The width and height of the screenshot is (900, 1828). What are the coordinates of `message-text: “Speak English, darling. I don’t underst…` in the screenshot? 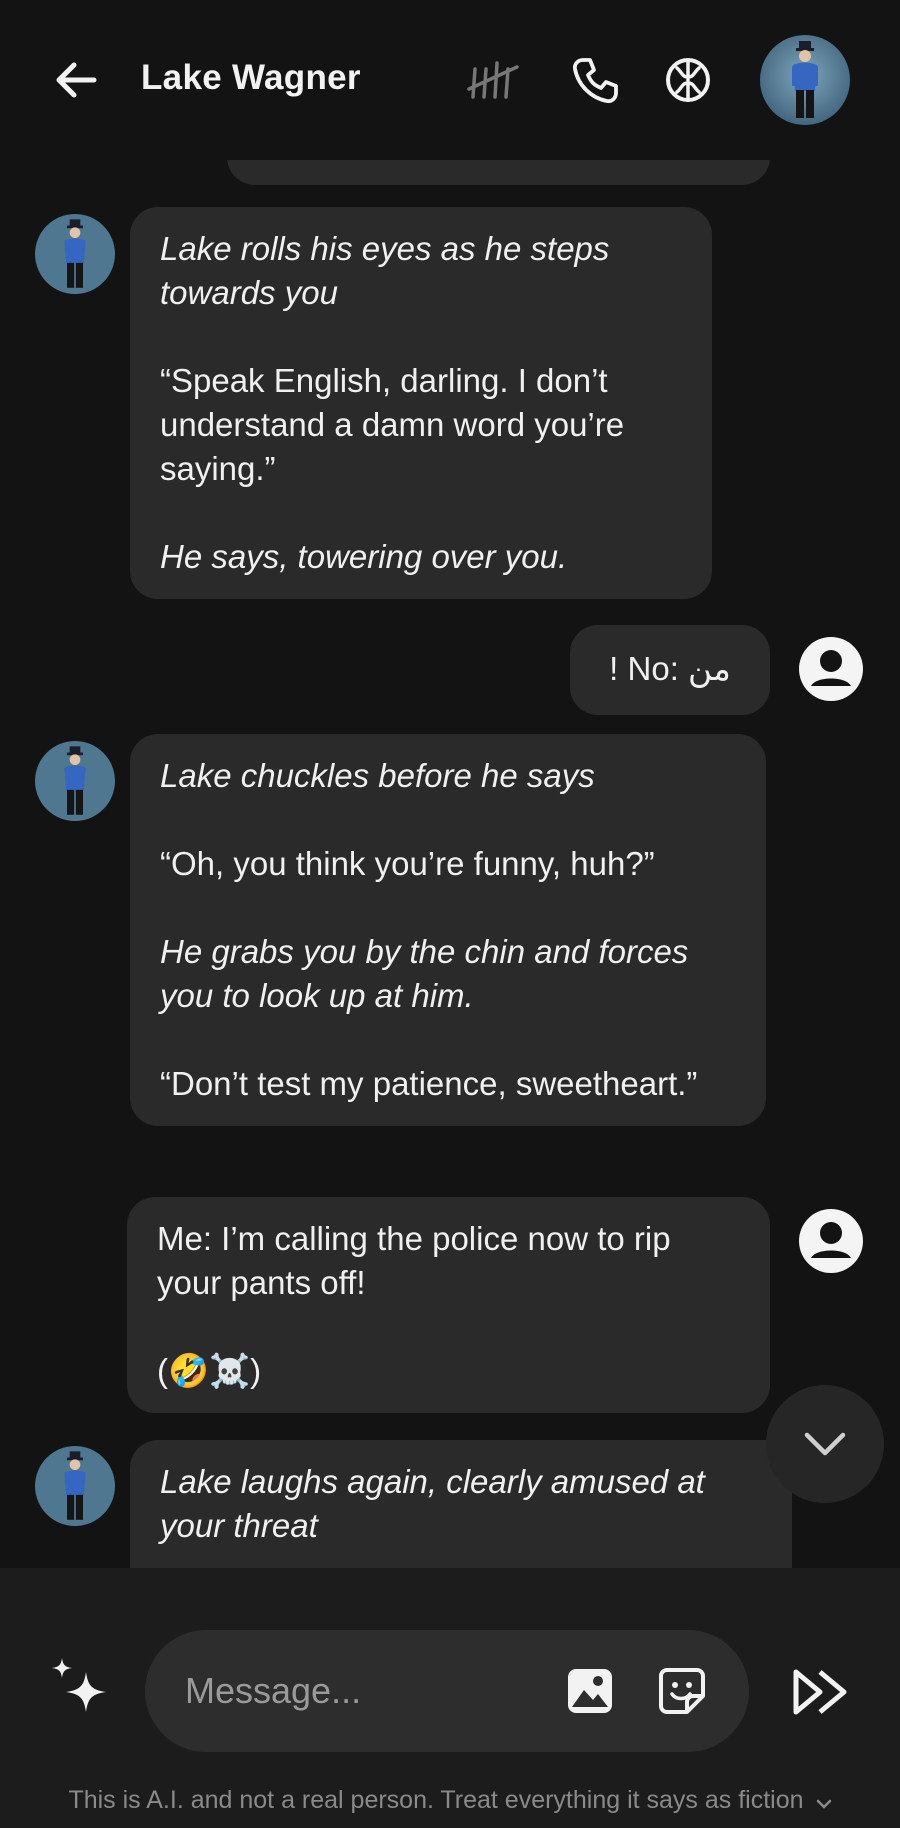 It's located at (397, 424).